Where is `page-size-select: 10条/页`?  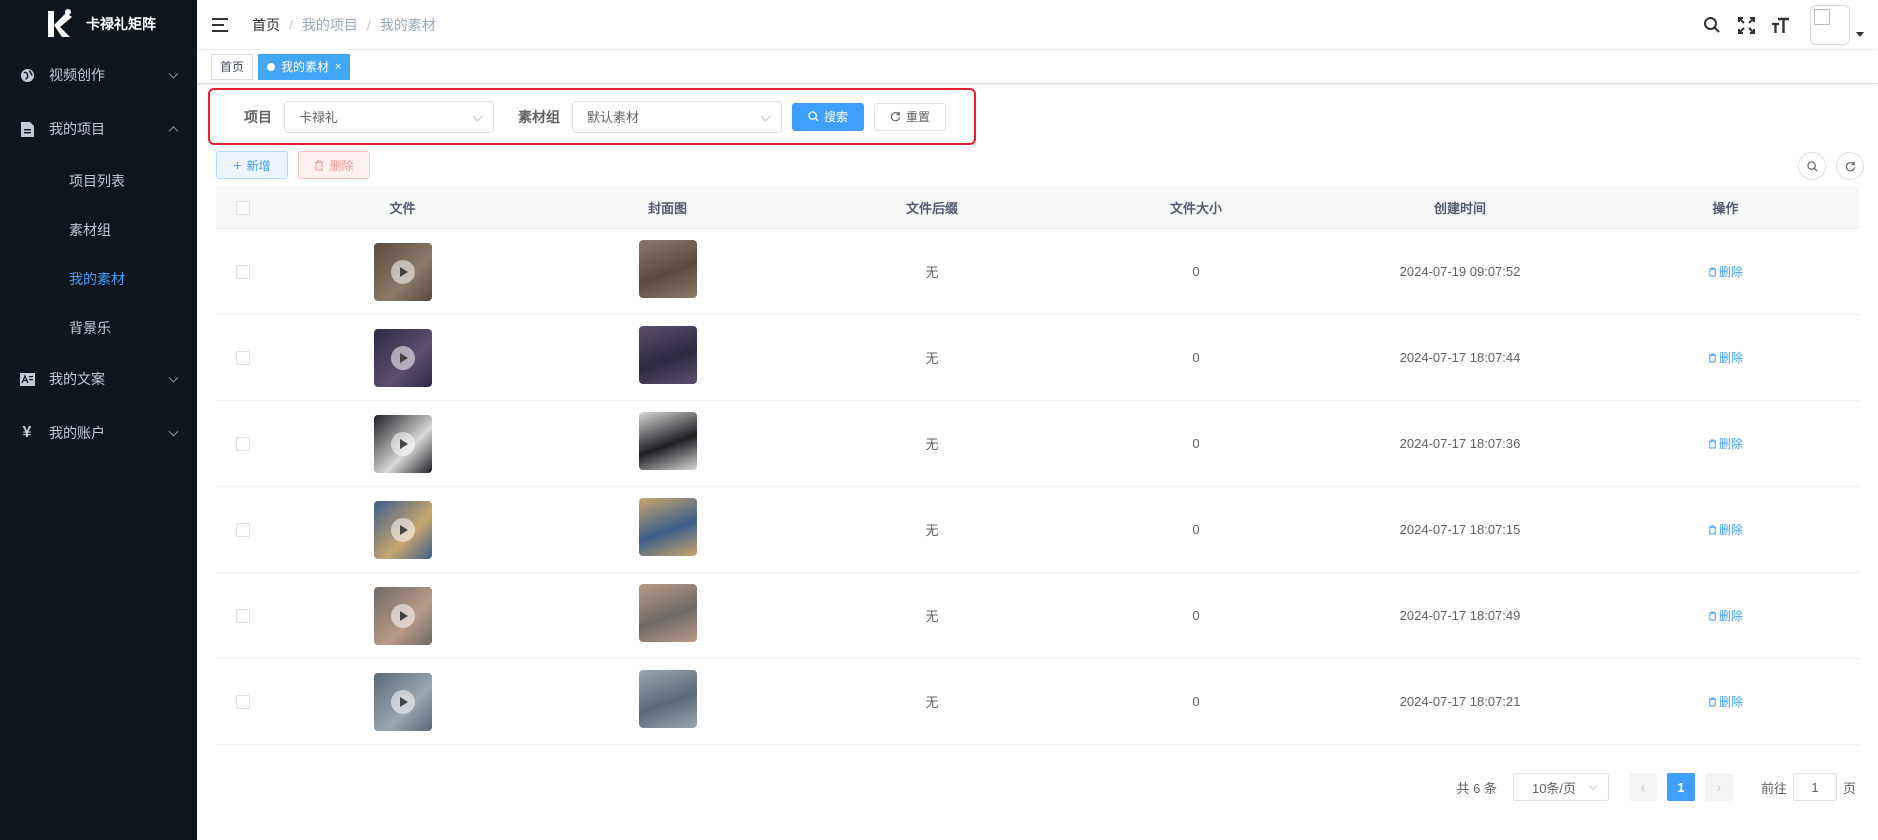
page-size-select: 10条/页 is located at coordinates (1560, 787).